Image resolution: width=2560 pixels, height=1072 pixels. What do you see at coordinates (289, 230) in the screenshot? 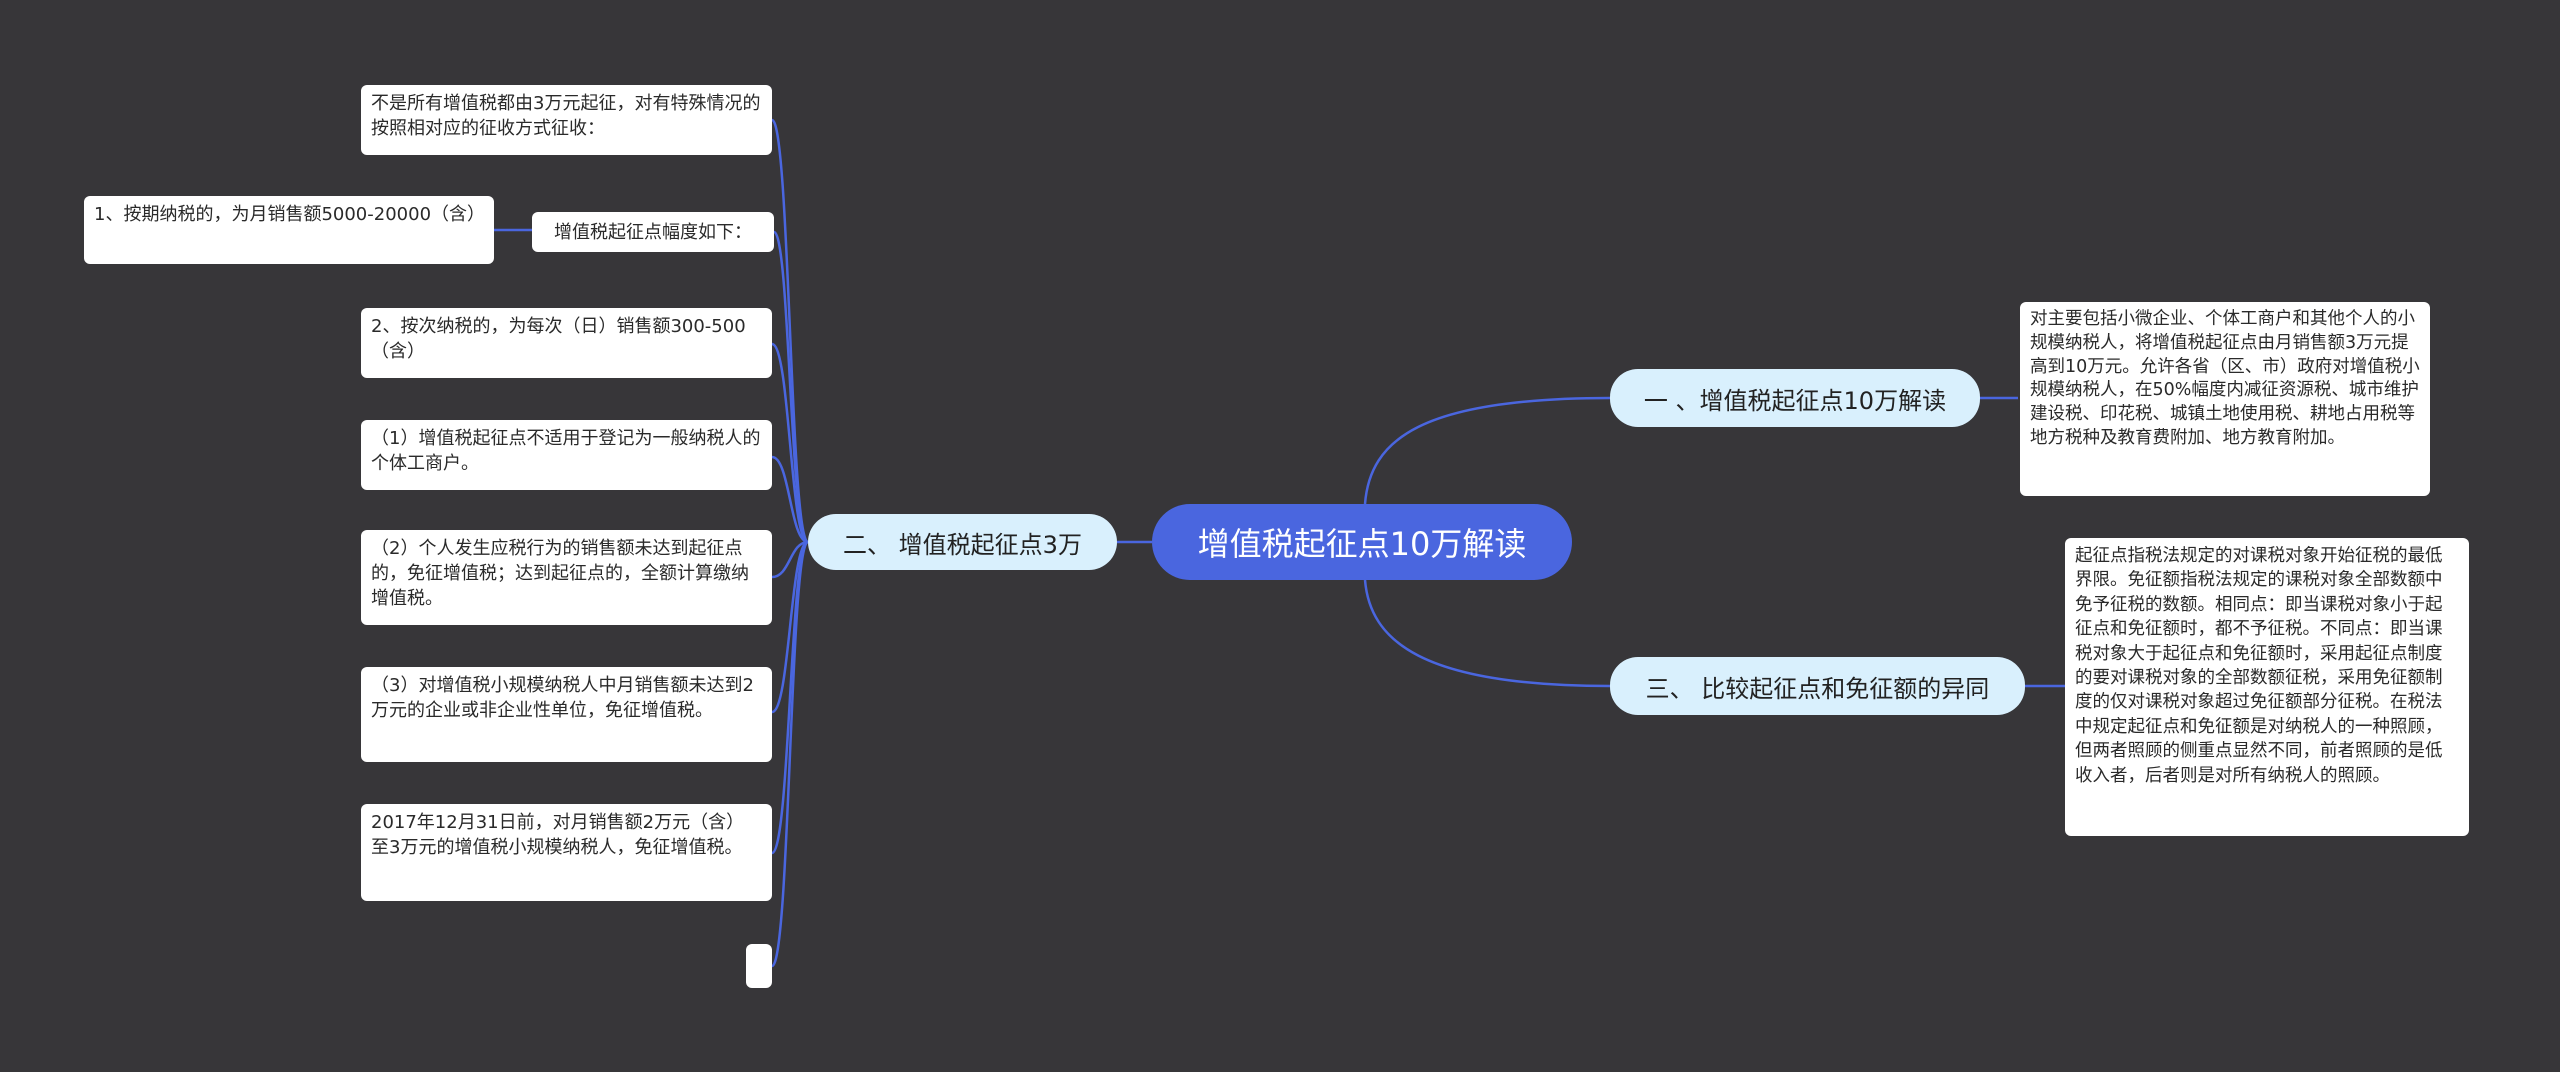
I see `branch-2-subitem: 1、按期纳税的，为月销售额5000-20000（含）` at bounding box center [289, 230].